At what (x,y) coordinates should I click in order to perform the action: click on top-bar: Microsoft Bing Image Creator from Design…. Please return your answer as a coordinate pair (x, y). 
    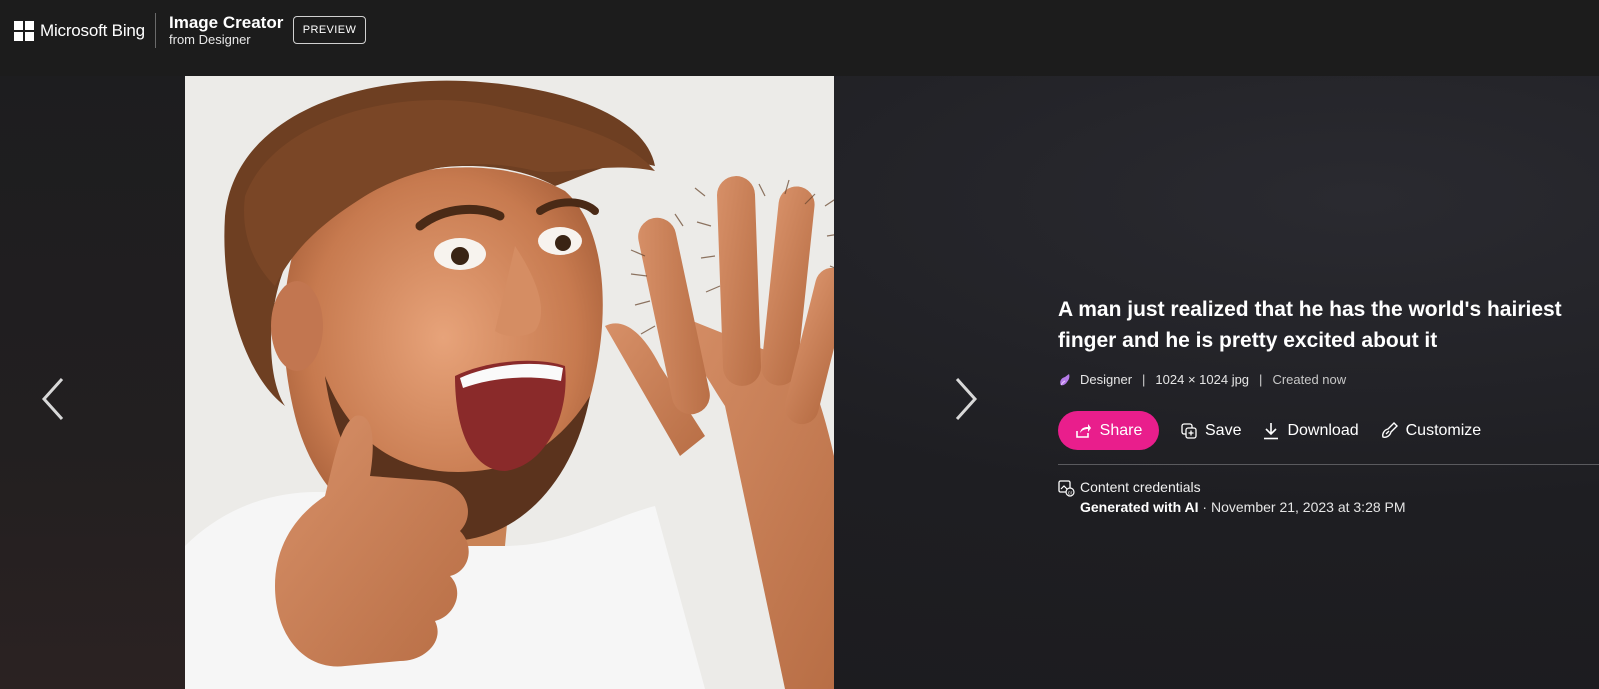
    Looking at the image, I should click on (799, 38).